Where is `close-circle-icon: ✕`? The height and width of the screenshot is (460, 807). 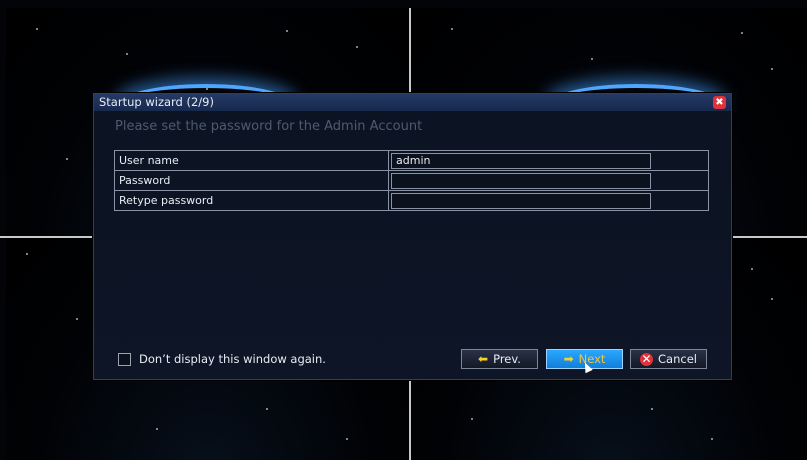
close-circle-icon: ✕ is located at coordinates (647, 358).